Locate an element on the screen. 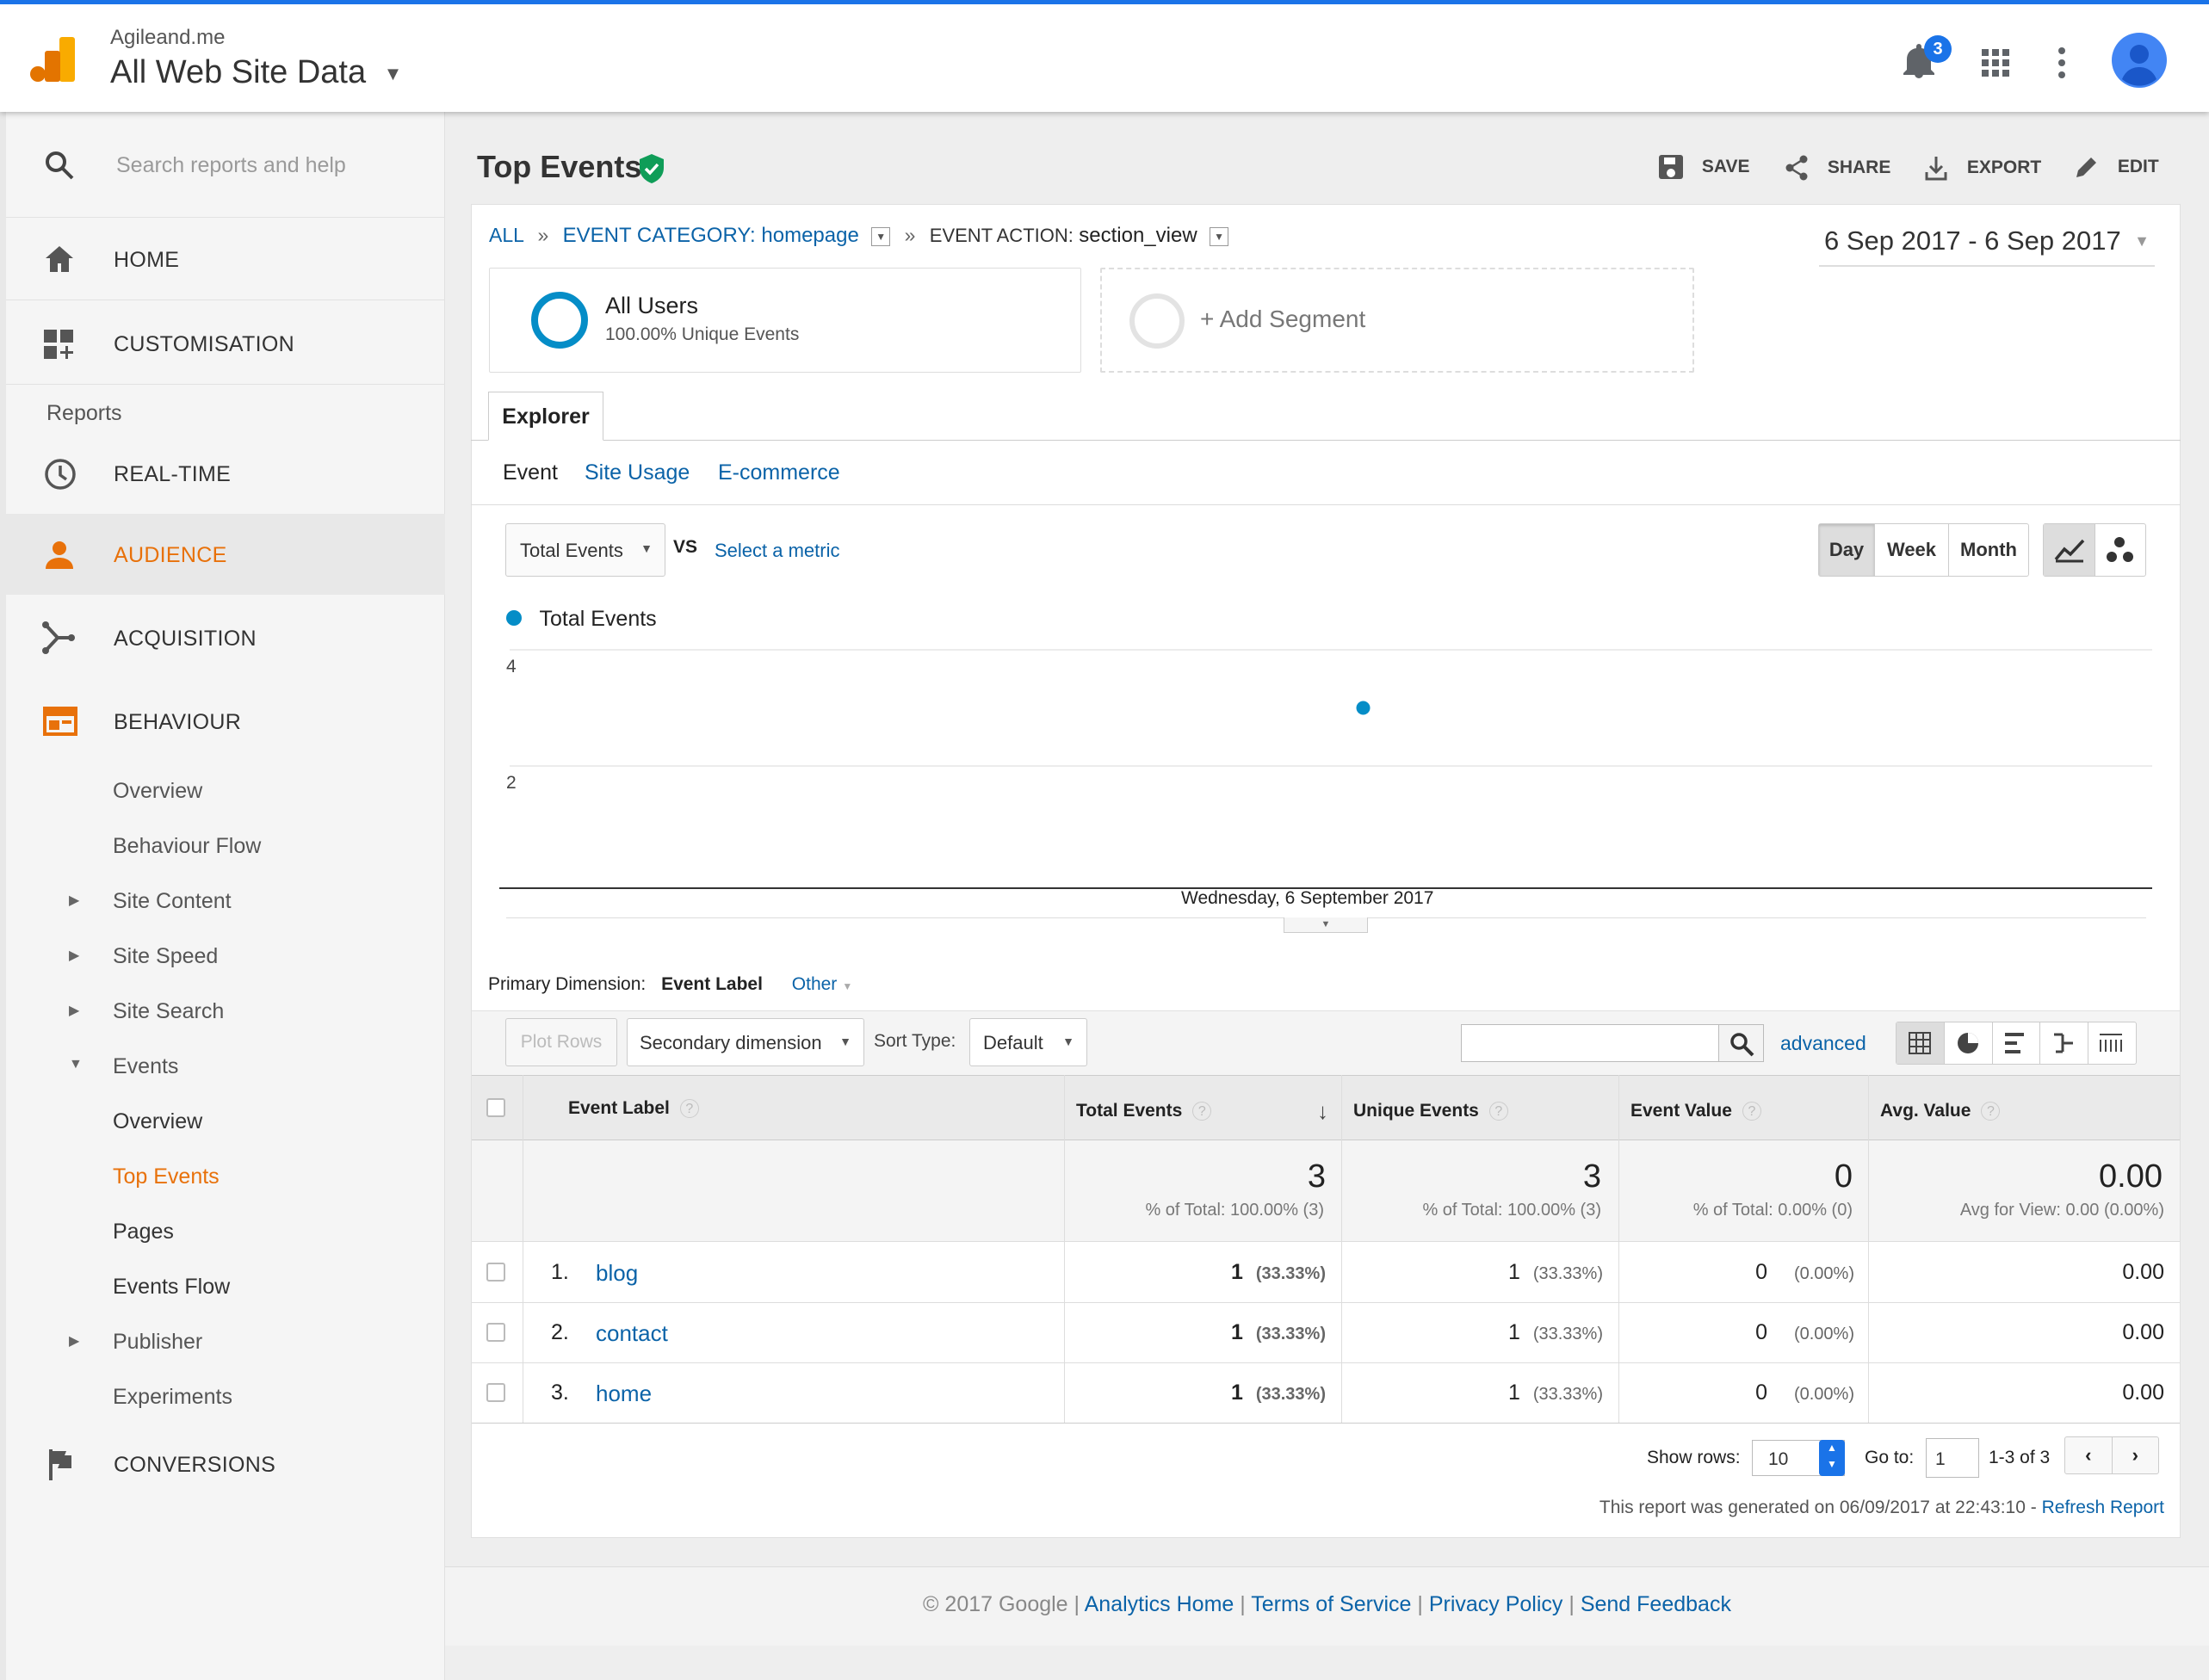 This screenshot has height=1680, width=2209. header-unique-events: Unique Events? is located at coordinates (1431, 1111).